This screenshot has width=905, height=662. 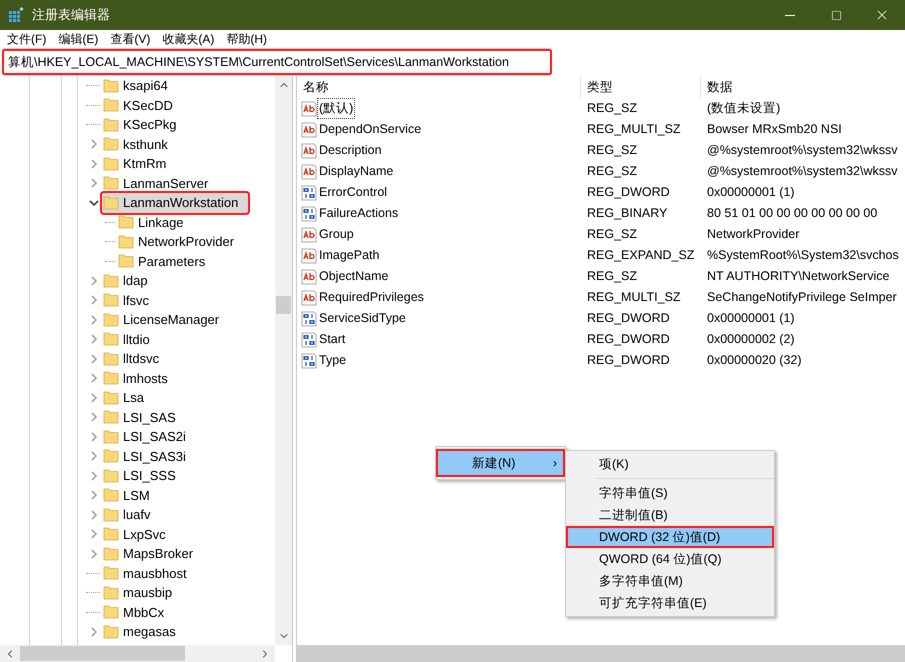 I want to click on menu-item: 文件(F), so click(x=26, y=39).